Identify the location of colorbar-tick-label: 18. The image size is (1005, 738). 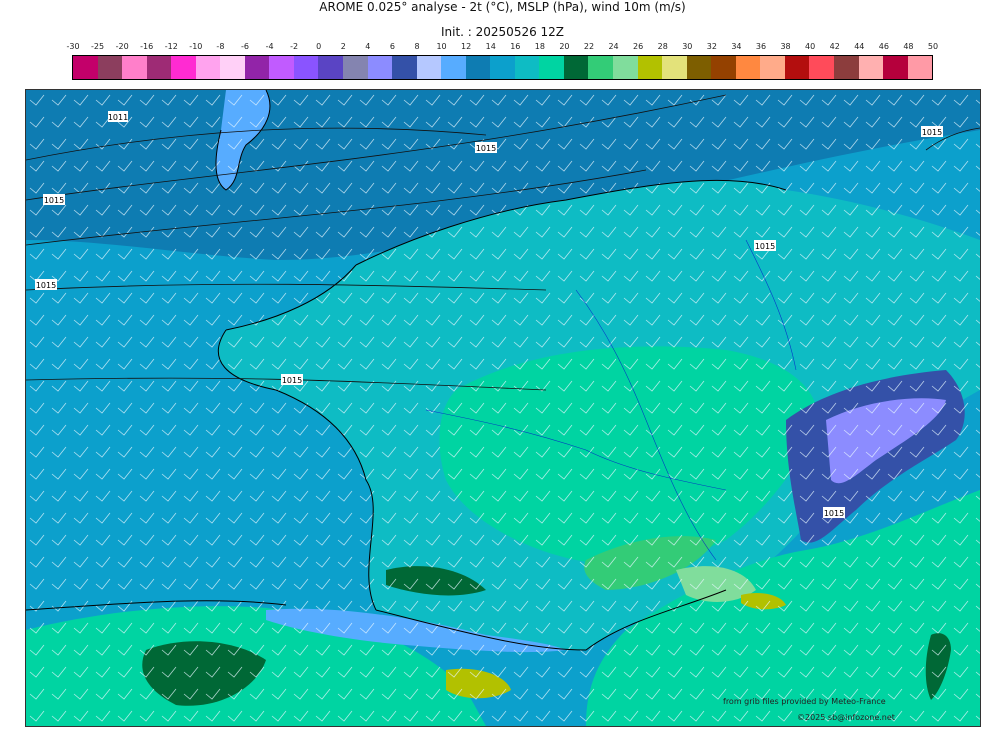
(539, 46).